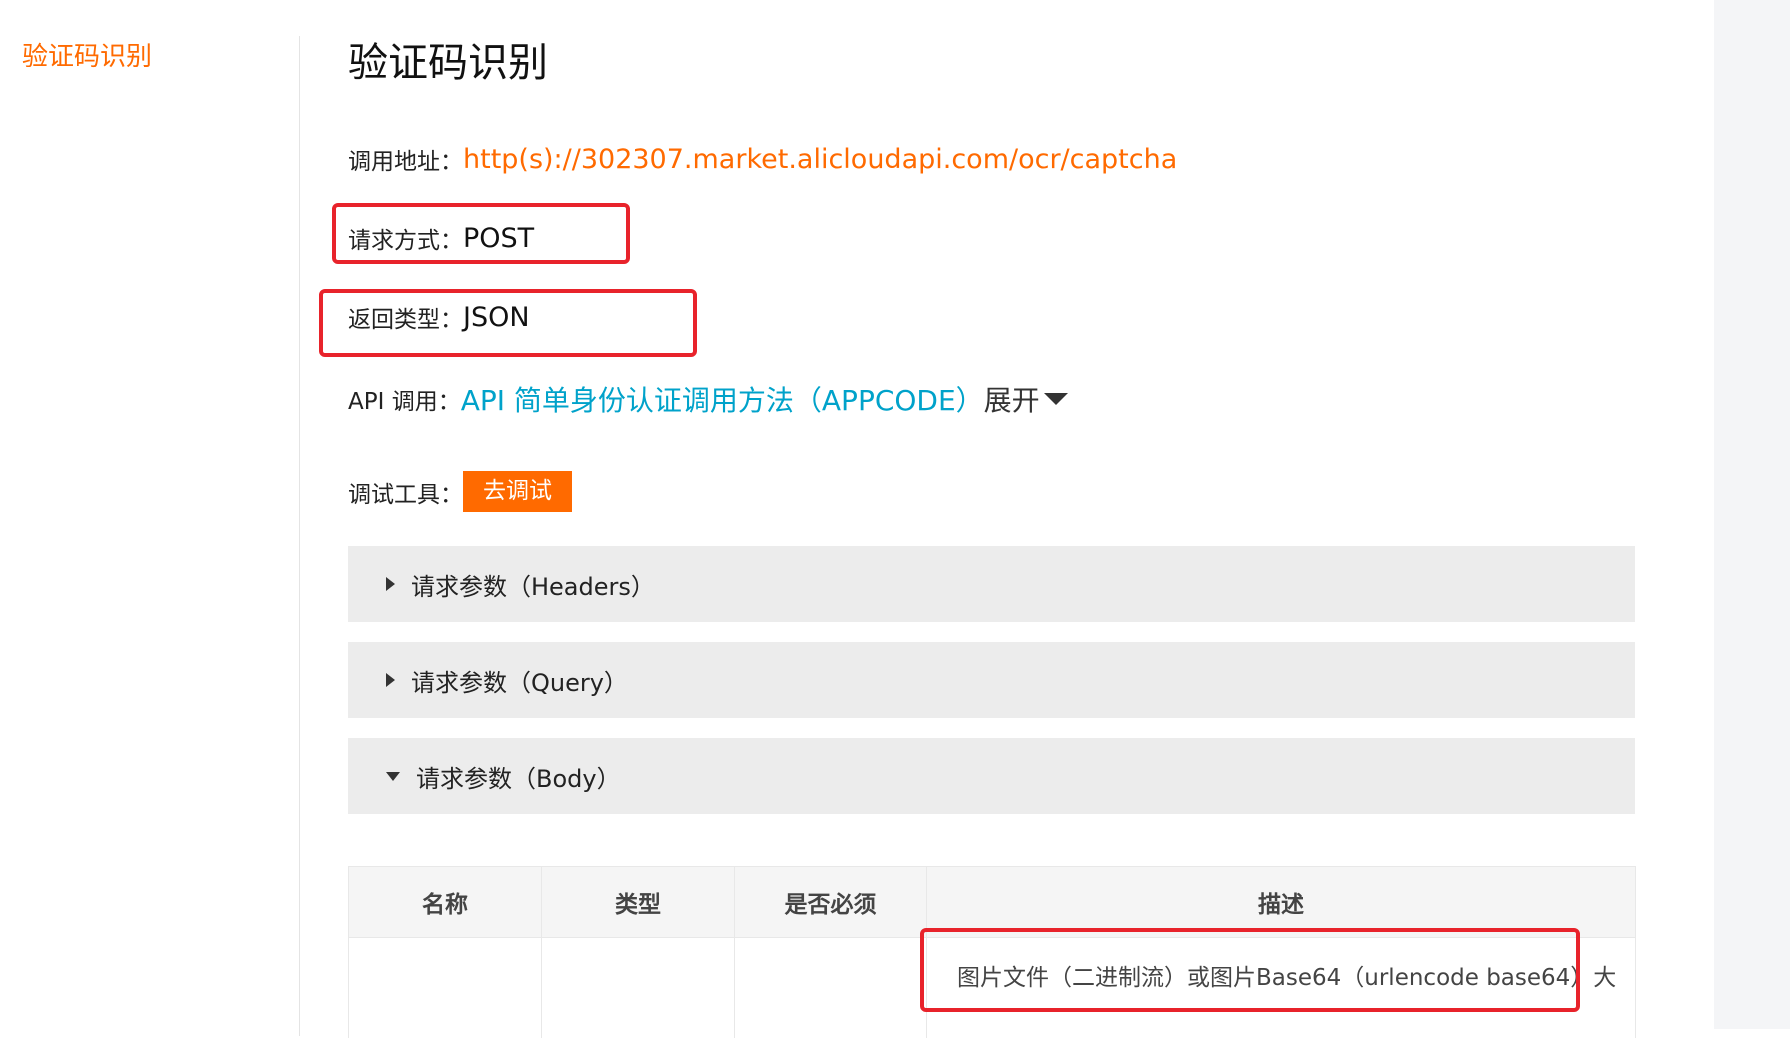 The image size is (1790, 1038). I want to click on api-row: API 调用： API 简单身份认证调用方法（APPCODE） 展开, so click(708, 399).